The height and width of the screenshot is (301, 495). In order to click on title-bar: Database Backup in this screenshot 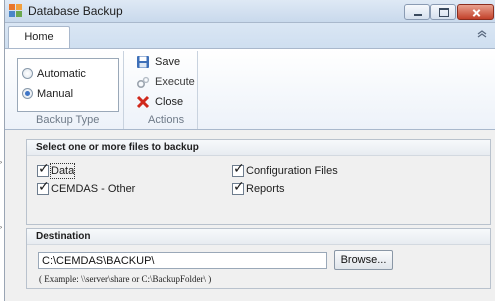, I will do `click(250, 11)`.